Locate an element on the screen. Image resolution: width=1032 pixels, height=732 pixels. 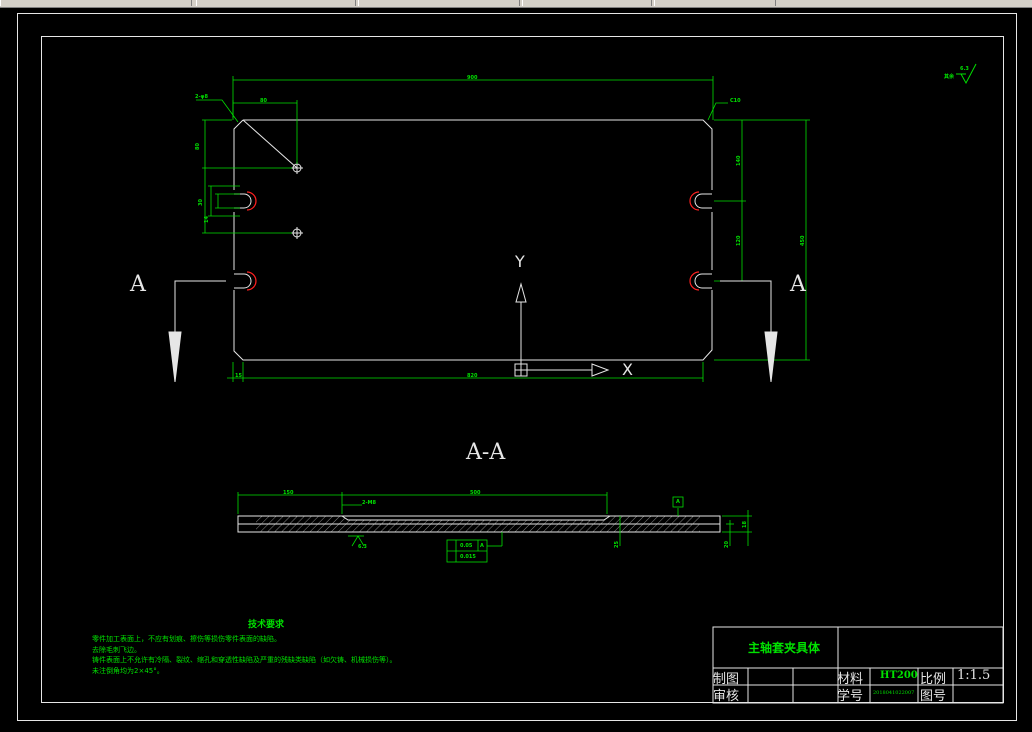
dim-chamfer-tr: C10 is located at coordinates (735, 101).